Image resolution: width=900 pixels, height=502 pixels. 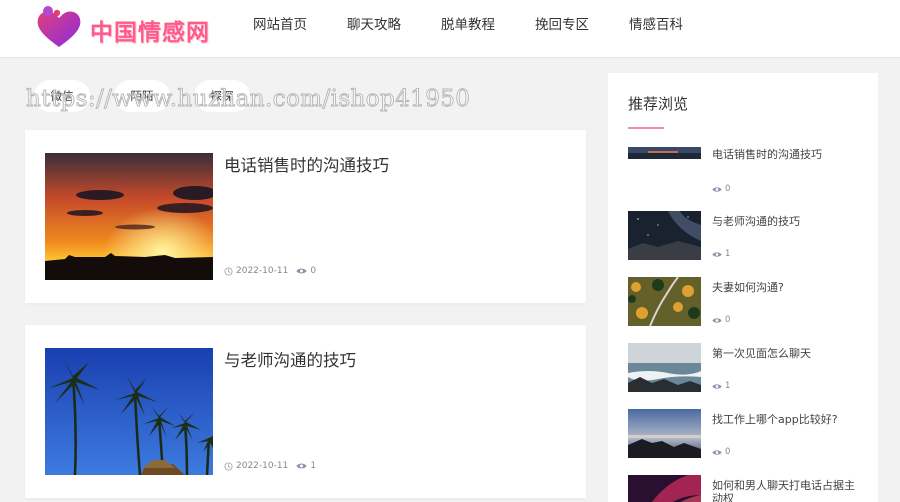 What do you see at coordinates (748, 434) in the screenshot?
I see `recommend-item: 找工作上哪个app比较好? 0` at bounding box center [748, 434].